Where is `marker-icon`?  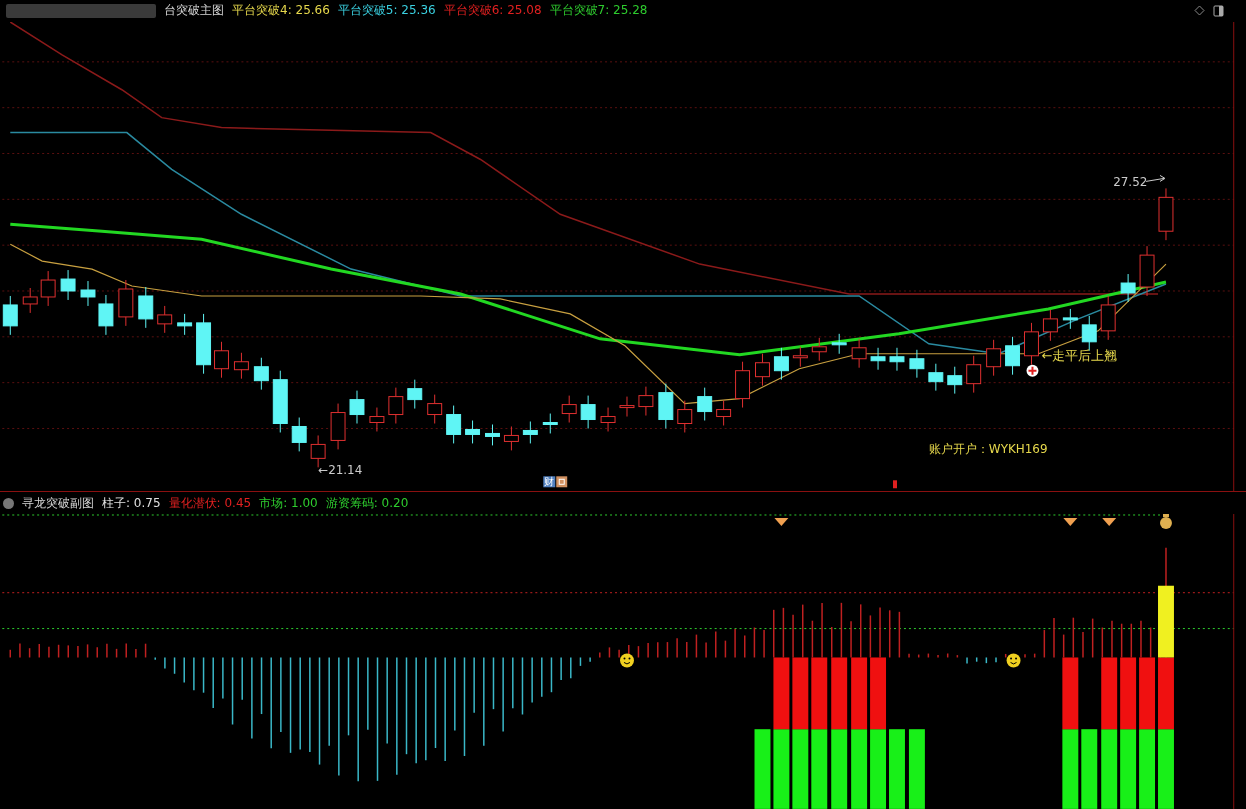 marker-icon is located at coordinates (895, 484).